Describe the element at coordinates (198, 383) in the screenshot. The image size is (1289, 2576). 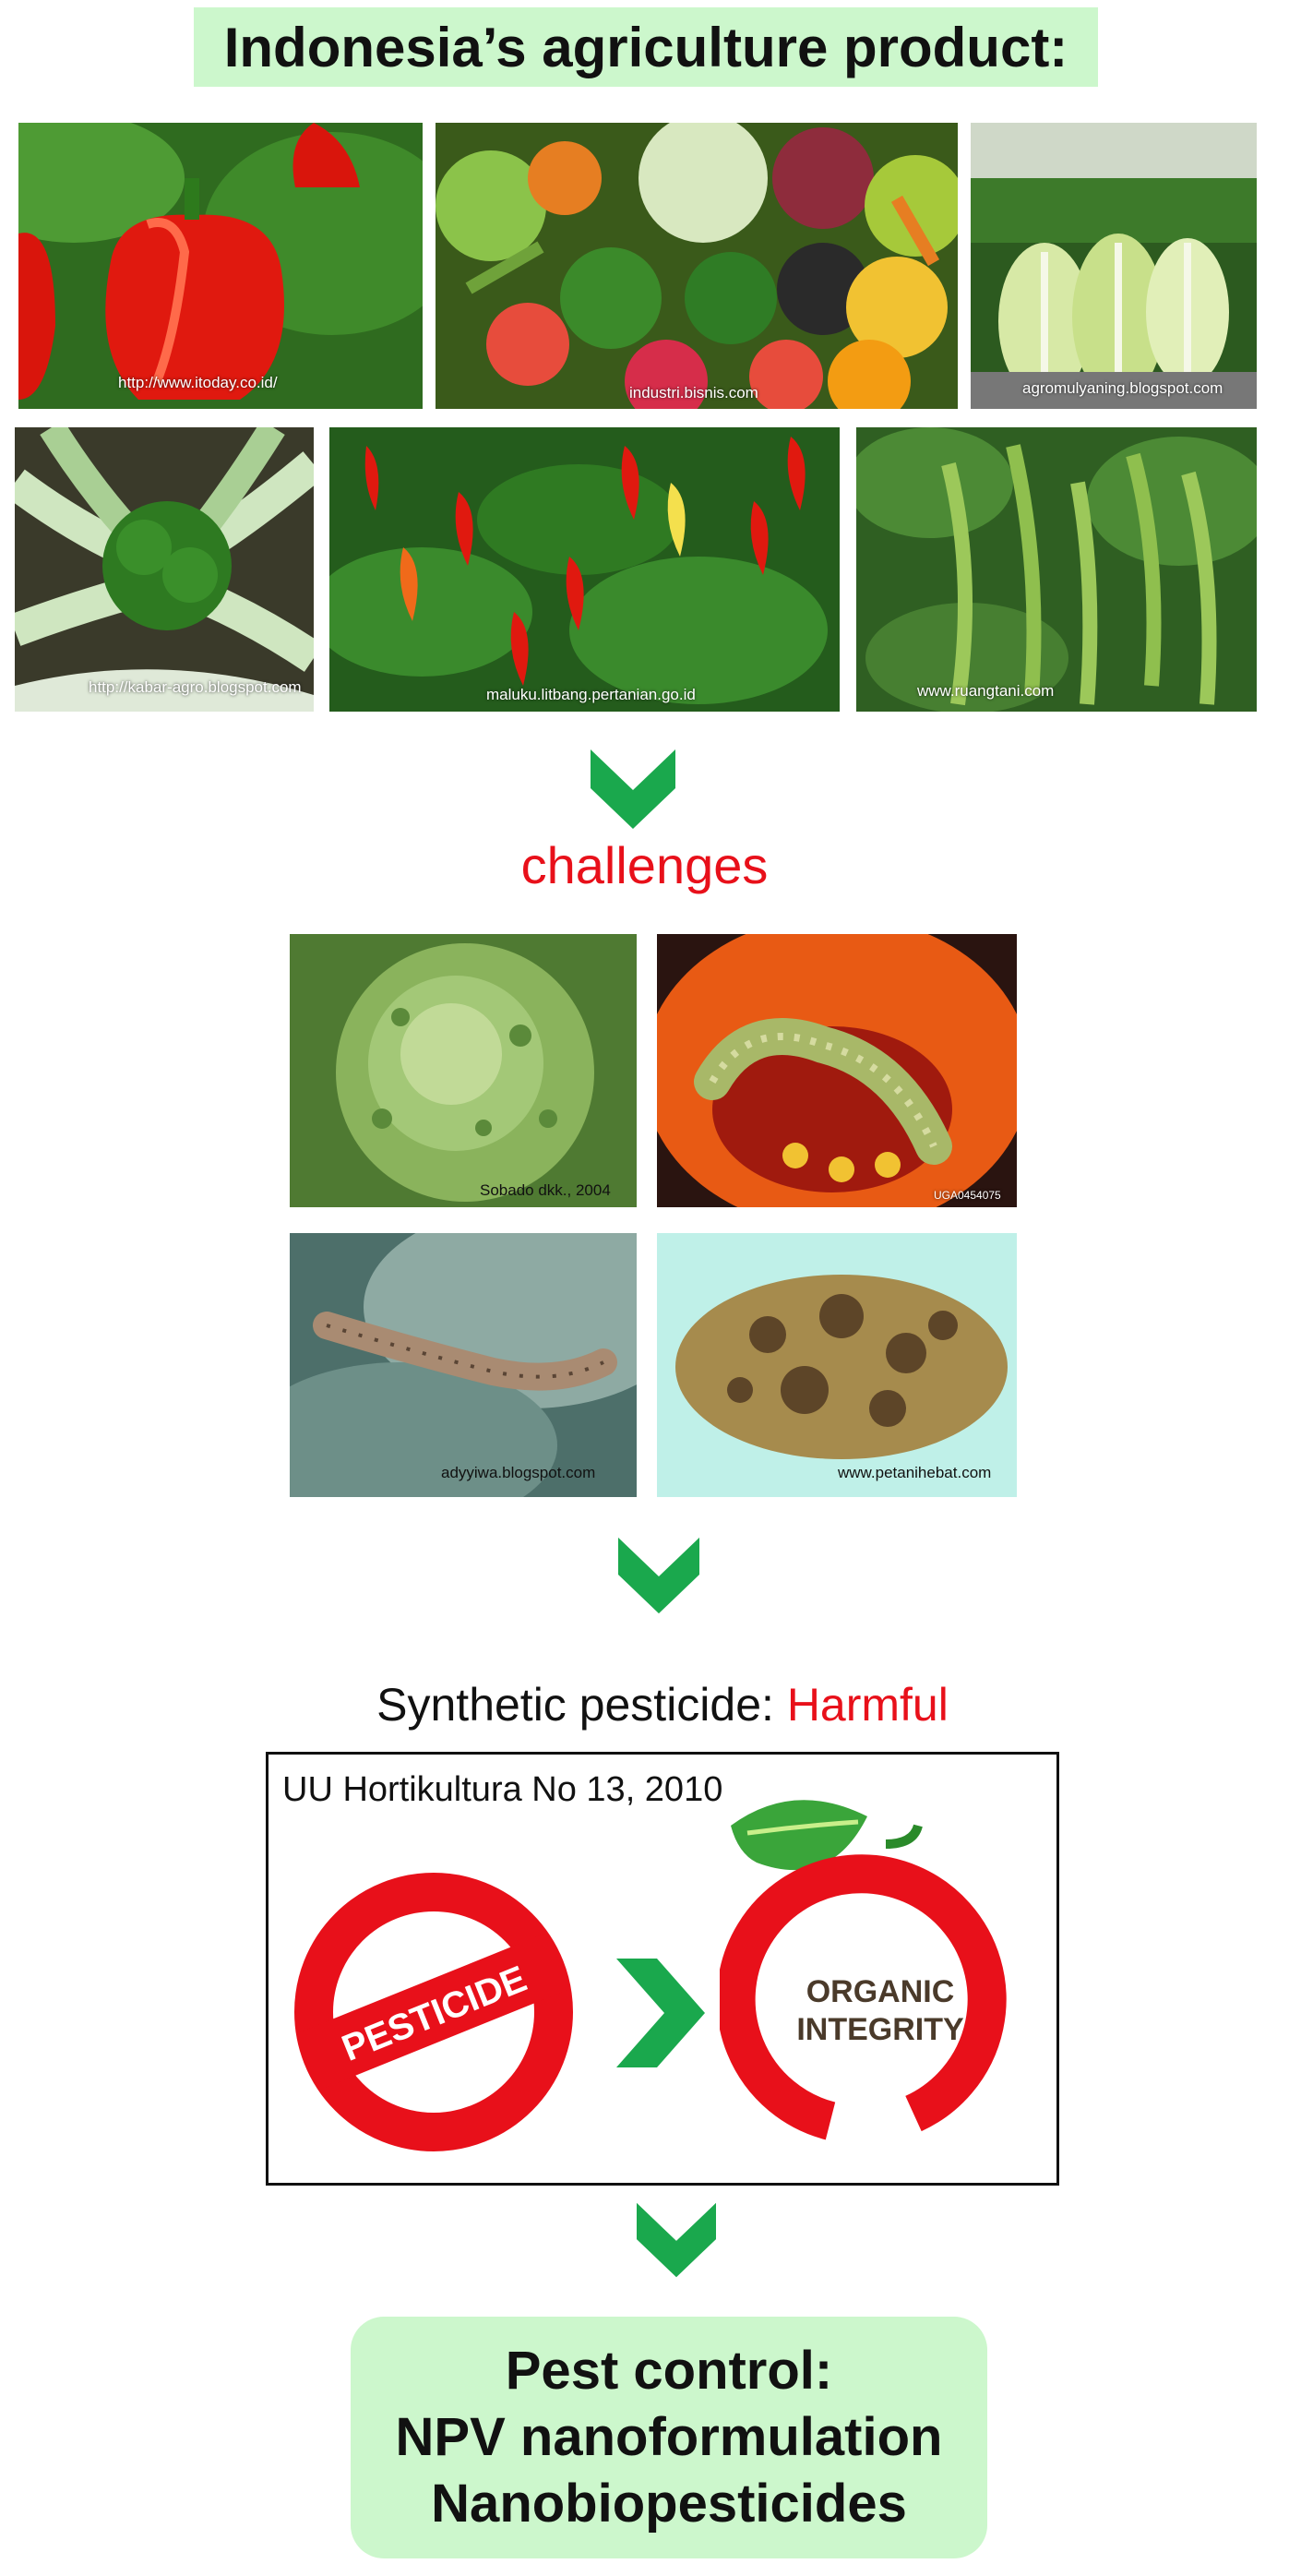
I see `photo-credit: http://www.itoday.co.id/` at that location.